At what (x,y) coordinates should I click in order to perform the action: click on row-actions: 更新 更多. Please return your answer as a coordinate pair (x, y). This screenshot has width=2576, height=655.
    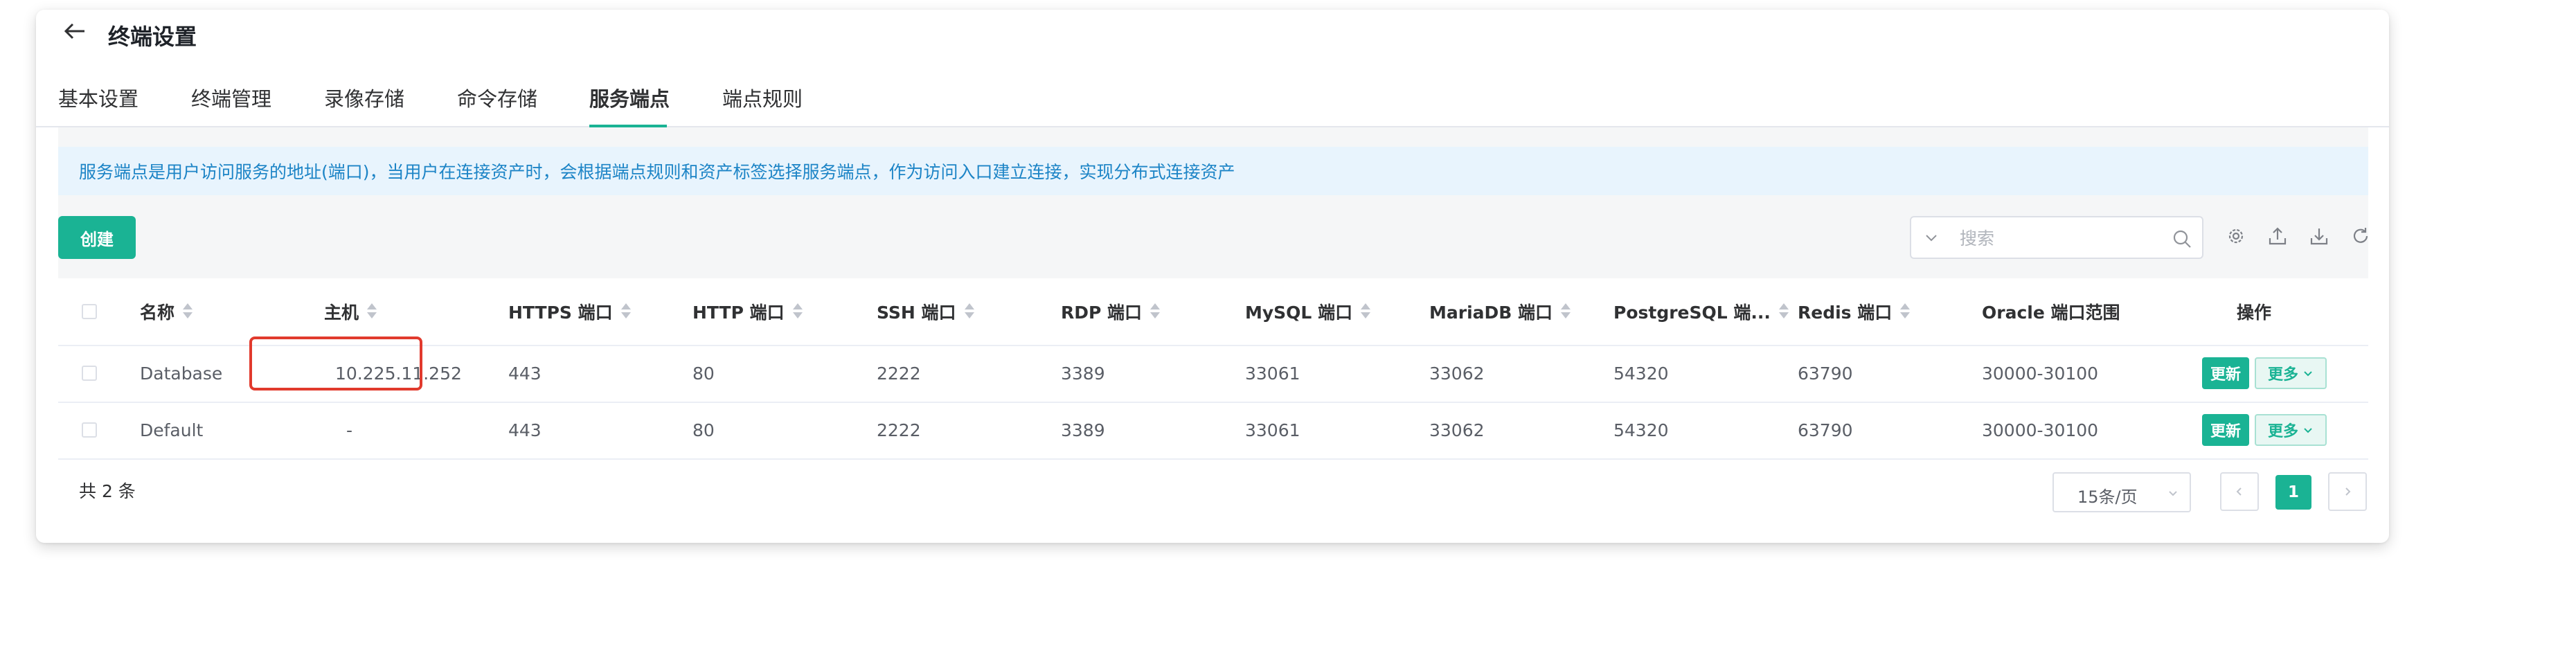
    Looking at the image, I should click on (2264, 373).